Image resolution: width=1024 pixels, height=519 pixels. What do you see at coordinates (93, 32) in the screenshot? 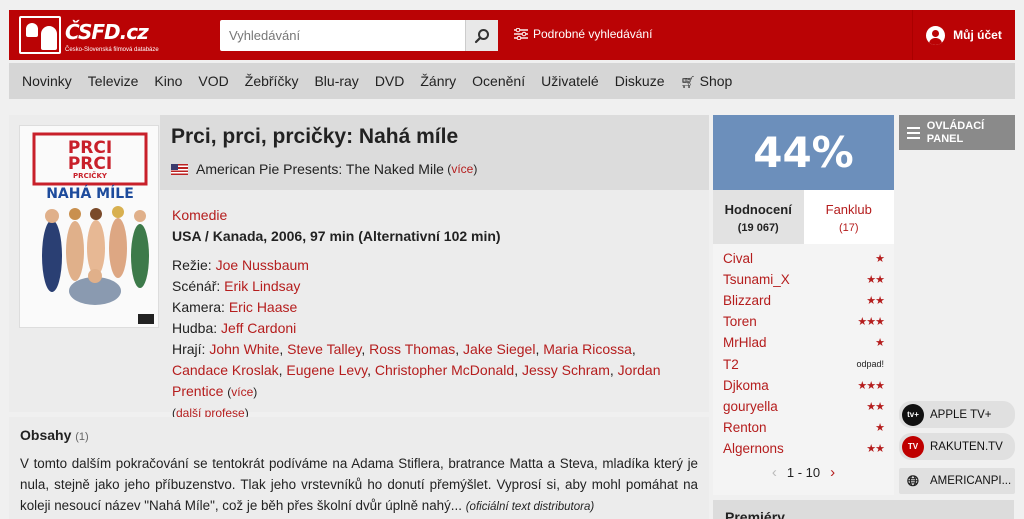
I see `logo-text: ČSFD` at bounding box center [93, 32].